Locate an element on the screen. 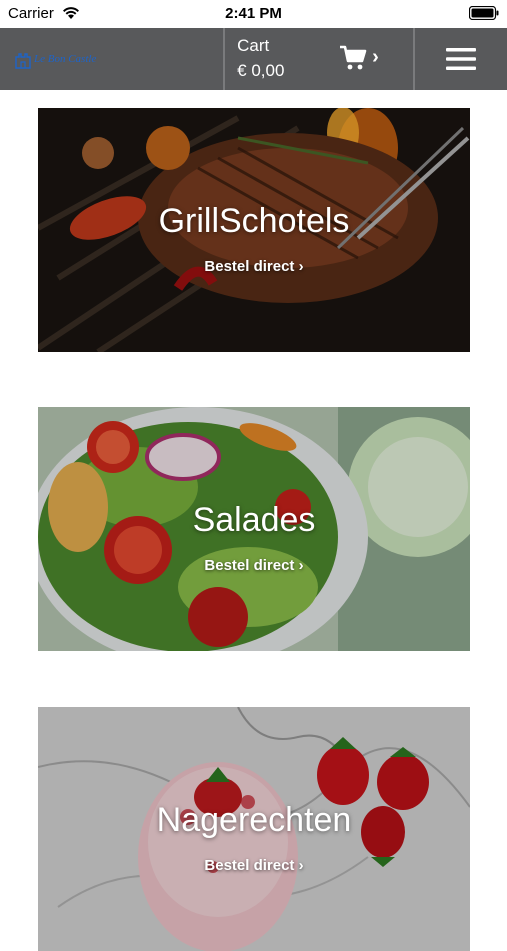  brand-logo: Le Bon Castle is located at coordinates (55, 59).